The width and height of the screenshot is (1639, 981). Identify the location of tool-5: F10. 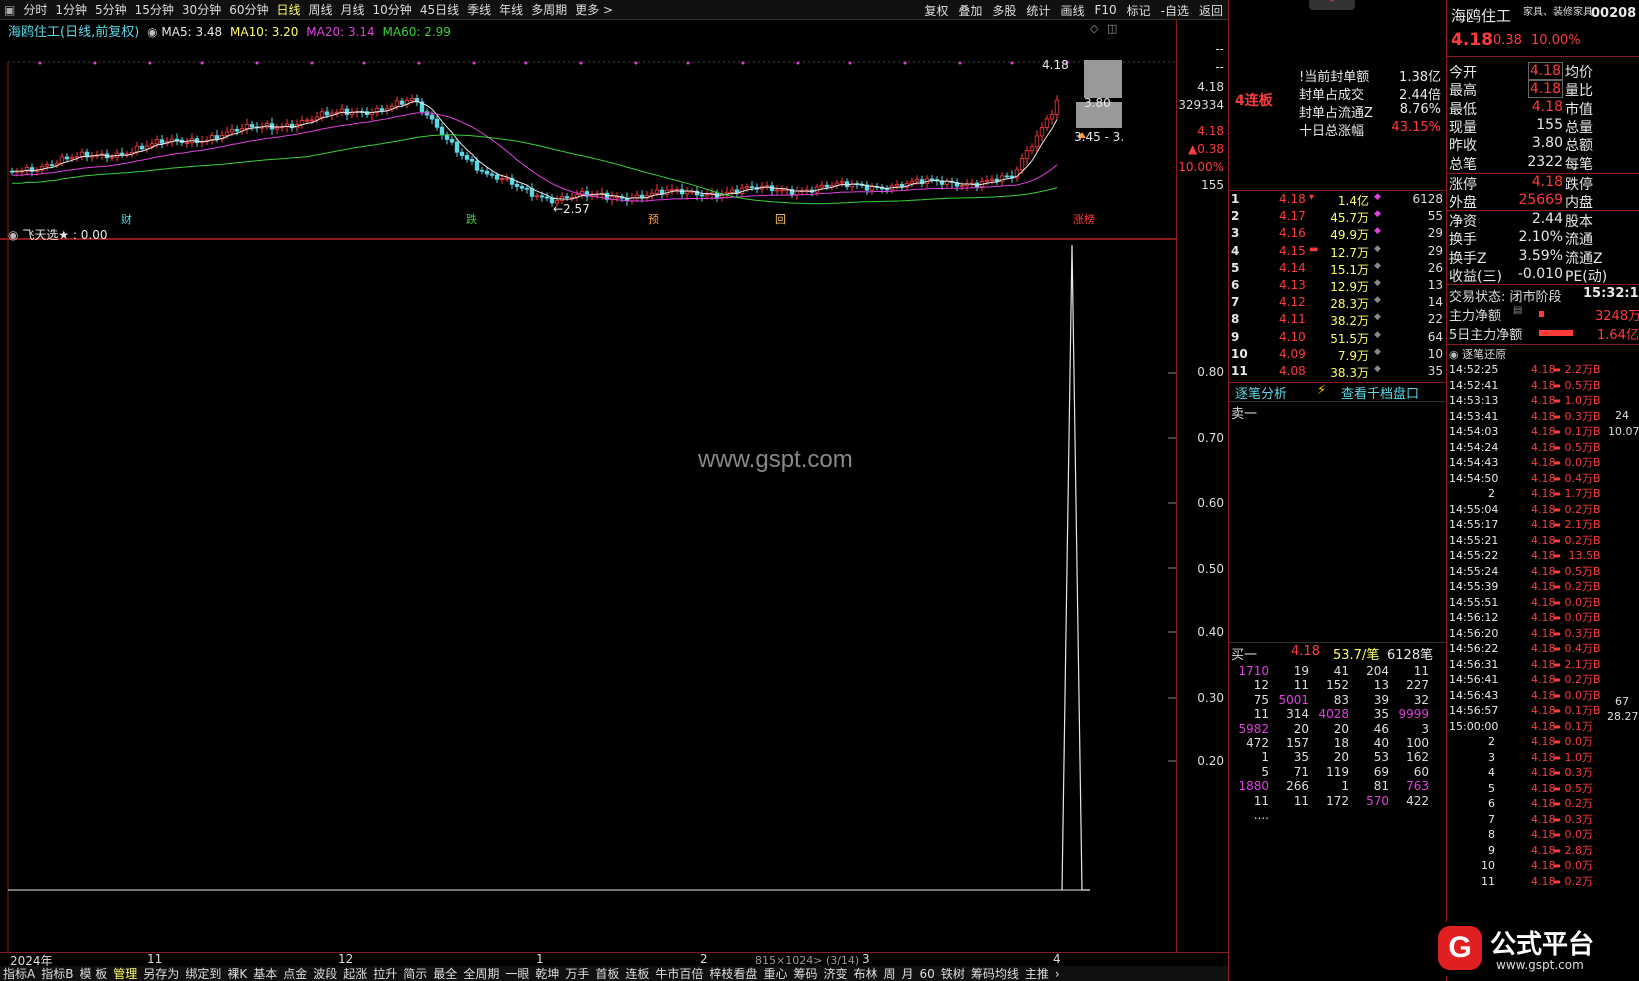
(1105, 10).